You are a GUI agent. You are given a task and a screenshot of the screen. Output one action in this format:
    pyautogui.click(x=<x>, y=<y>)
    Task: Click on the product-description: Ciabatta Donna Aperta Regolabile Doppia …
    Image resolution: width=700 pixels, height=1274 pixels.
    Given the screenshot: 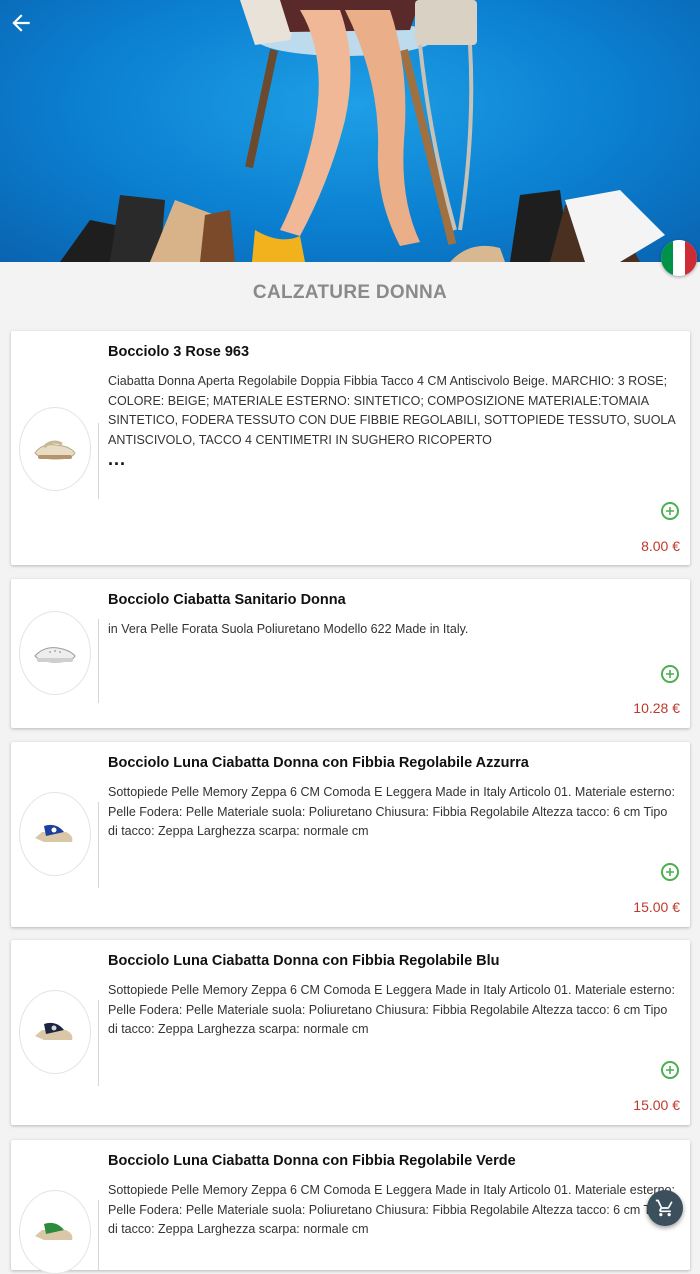 What is the action you would take?
    pyautogui.click(x=392, y=410)
    